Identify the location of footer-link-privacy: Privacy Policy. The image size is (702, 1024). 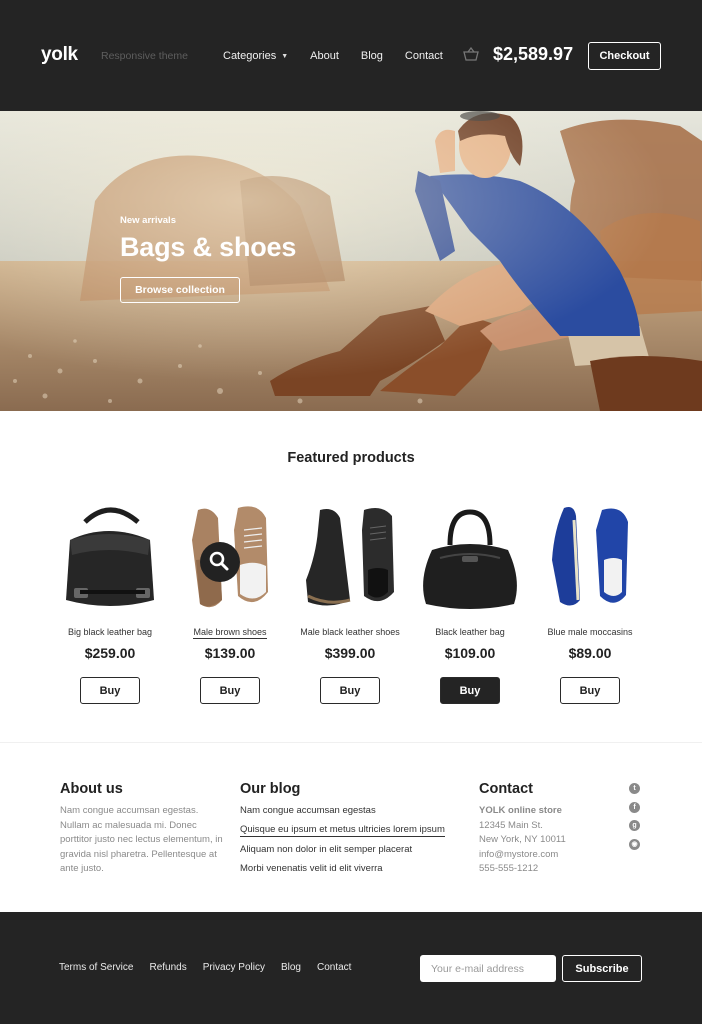
(234, 967).